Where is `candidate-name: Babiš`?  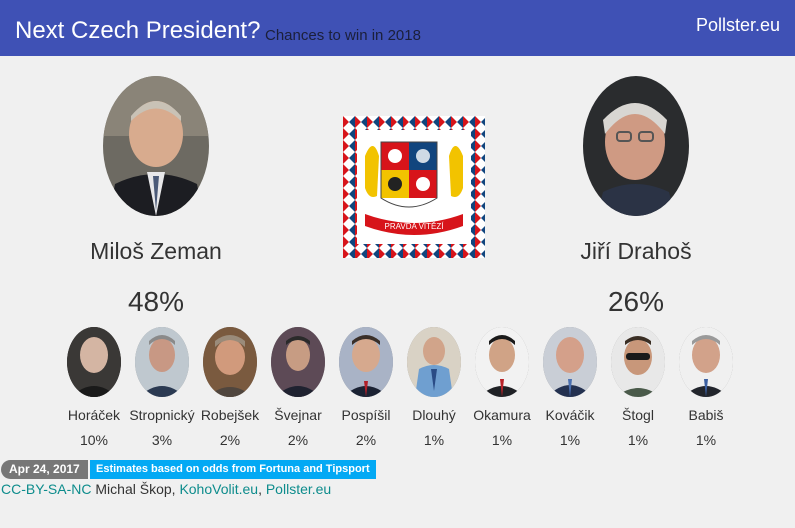 candidate-name: Babiš is located at coordinates (706, 415).